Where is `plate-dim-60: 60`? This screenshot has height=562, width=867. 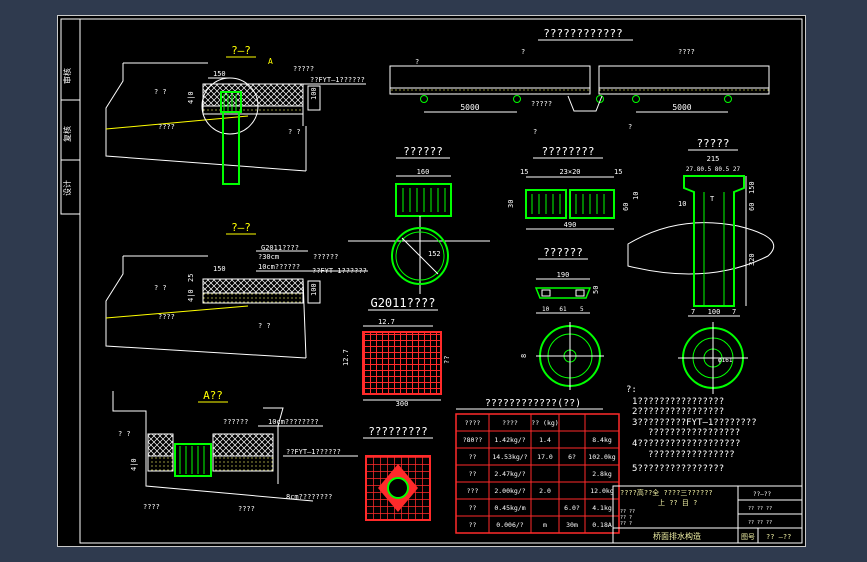
plate-dim-60: 60 is located at coordinates (626, 207).